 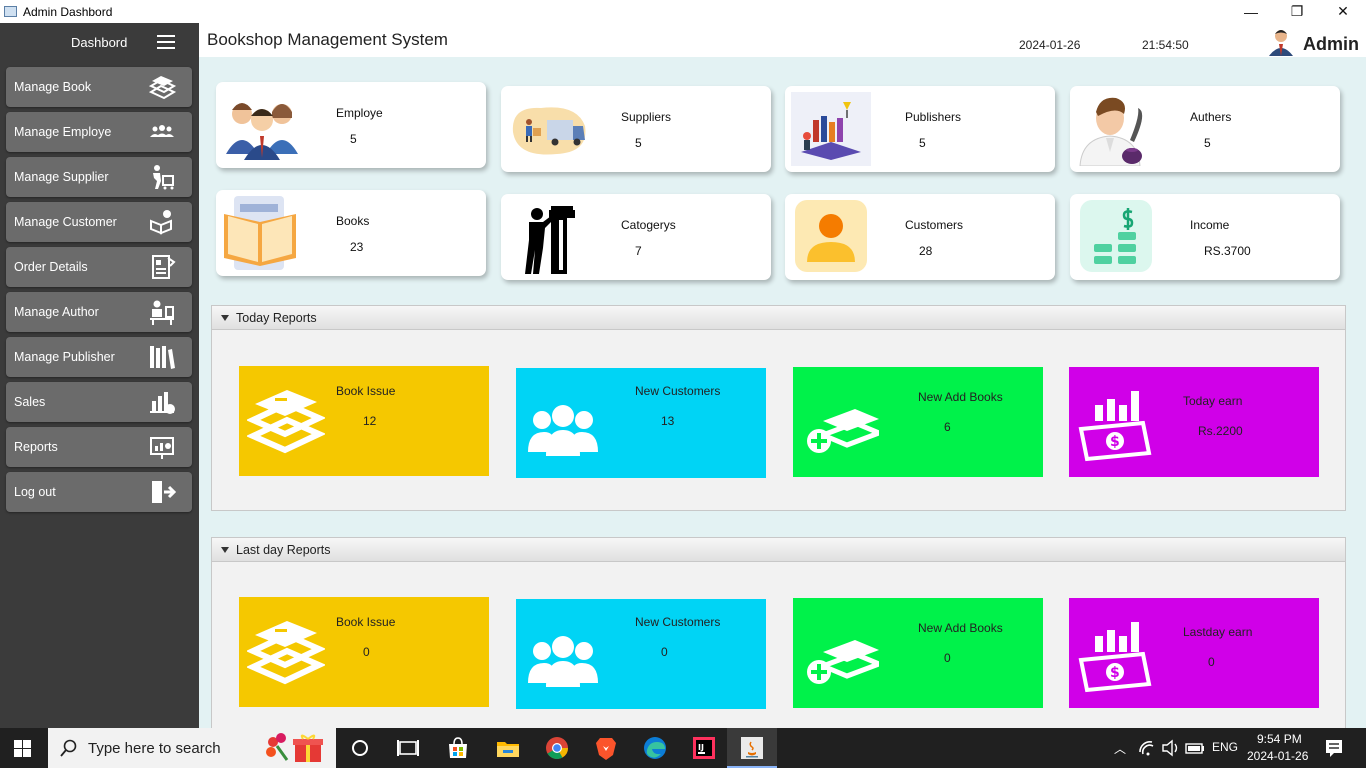 What do you see at coordinates (918, 653) in the screenshot?
I see `lastday-new-add-books-card: New Add Books 0` at bounding box center [918, 653].